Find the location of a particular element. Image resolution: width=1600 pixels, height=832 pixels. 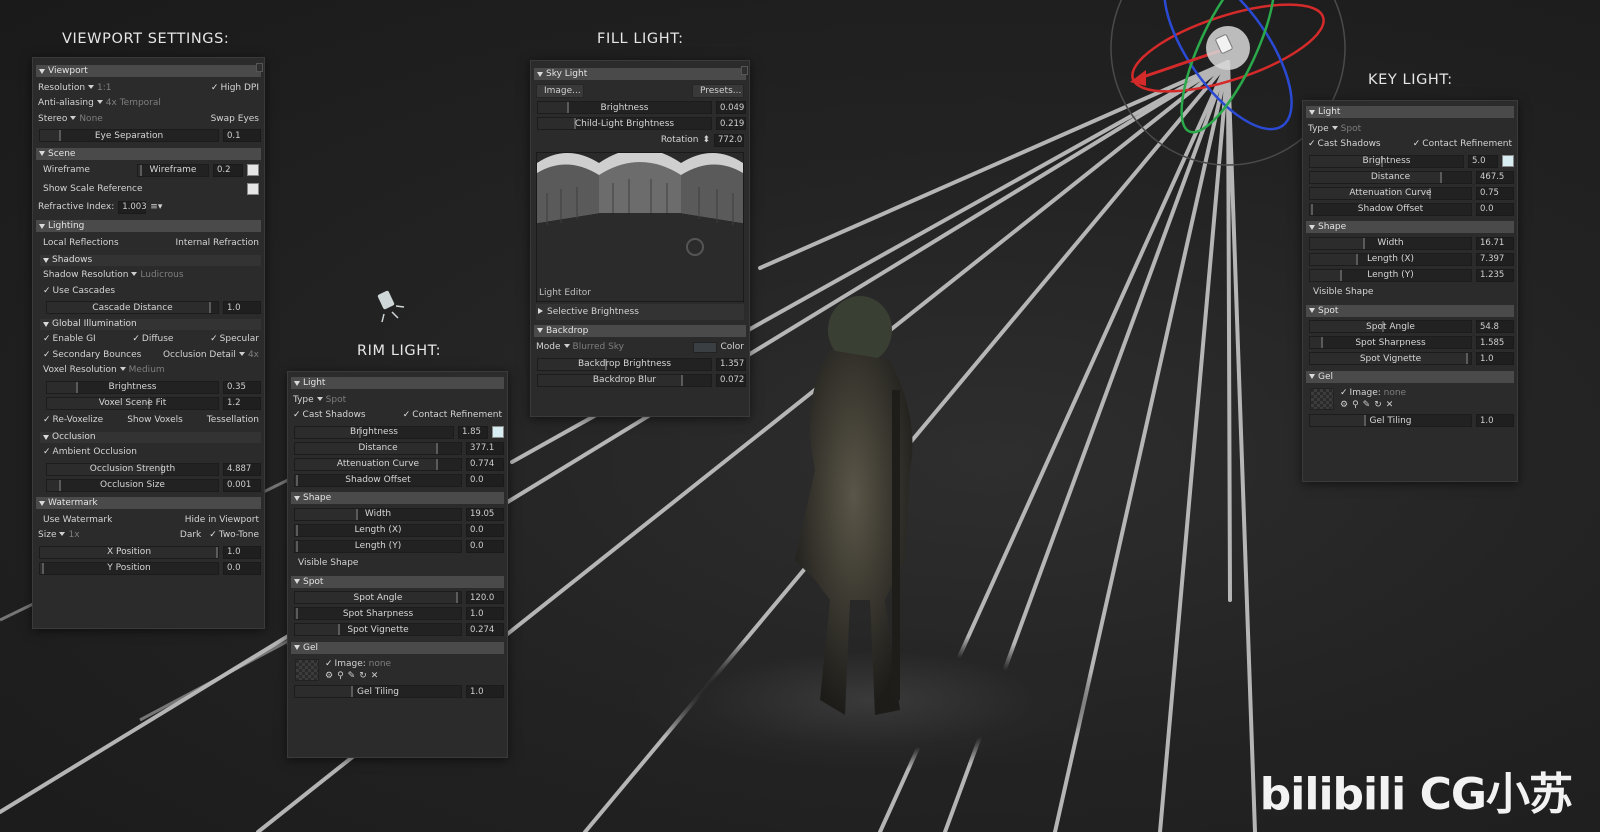

length-x-field: 0.0 is located at coordinates (485, 530).